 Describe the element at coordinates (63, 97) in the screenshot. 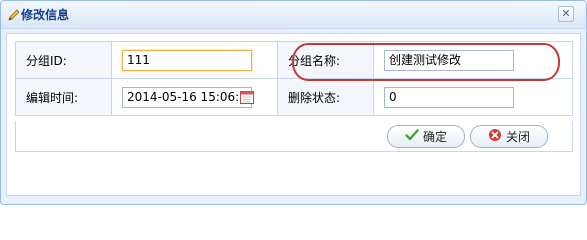

I see `edit-time-label: 编辑时间:` at that location.